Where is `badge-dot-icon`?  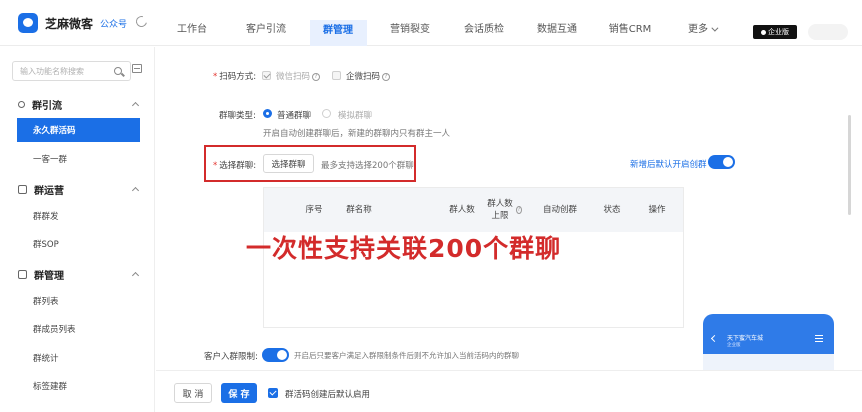 badge-dot-icon is located at coordinates (763, 32).